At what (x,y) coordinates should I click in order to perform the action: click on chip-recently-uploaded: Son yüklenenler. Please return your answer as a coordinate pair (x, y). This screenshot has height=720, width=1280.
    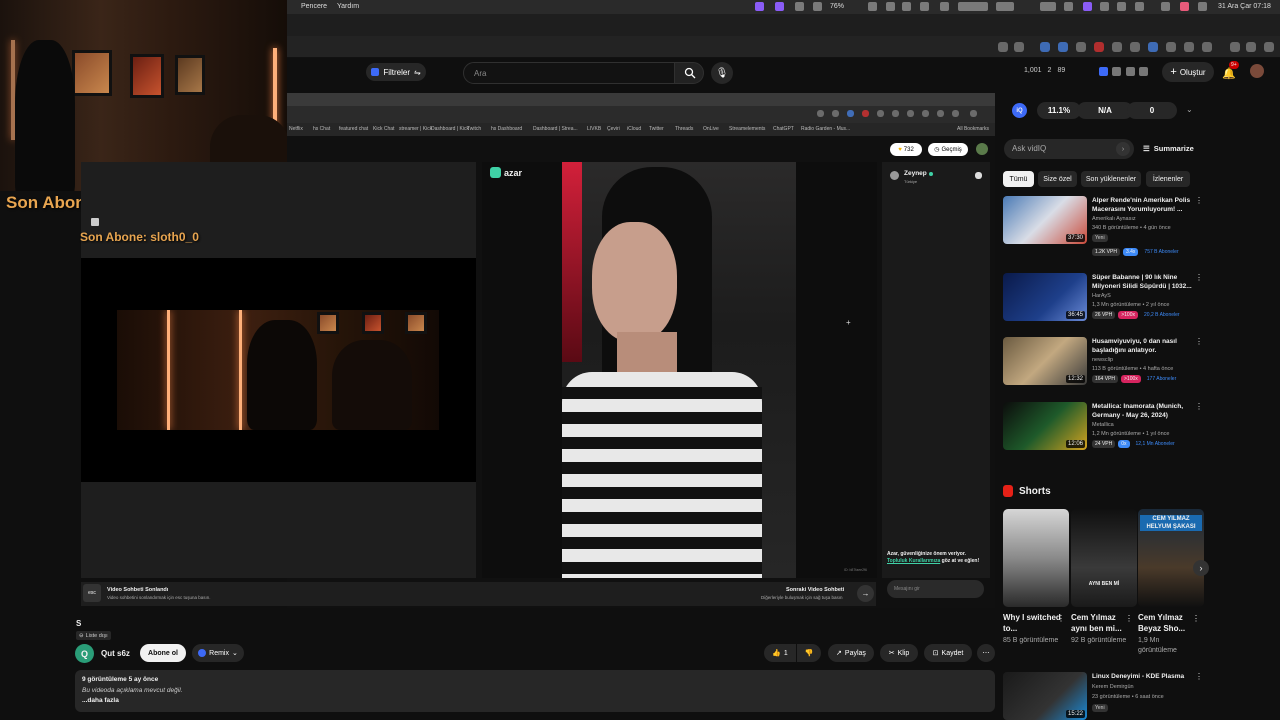
    Looking at the image, I should click on (1111, 179).